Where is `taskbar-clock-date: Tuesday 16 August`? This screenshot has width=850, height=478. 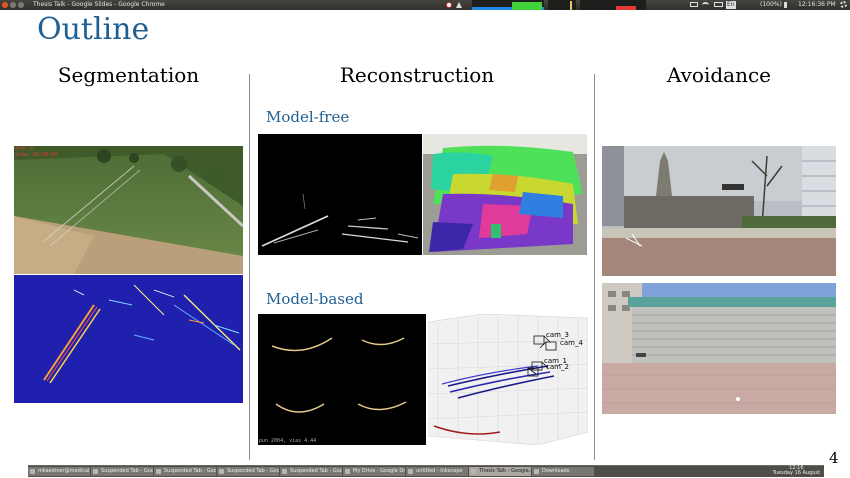
taskbar-clock-date: Tuesday 16 August is located at coordinates (796, 473).